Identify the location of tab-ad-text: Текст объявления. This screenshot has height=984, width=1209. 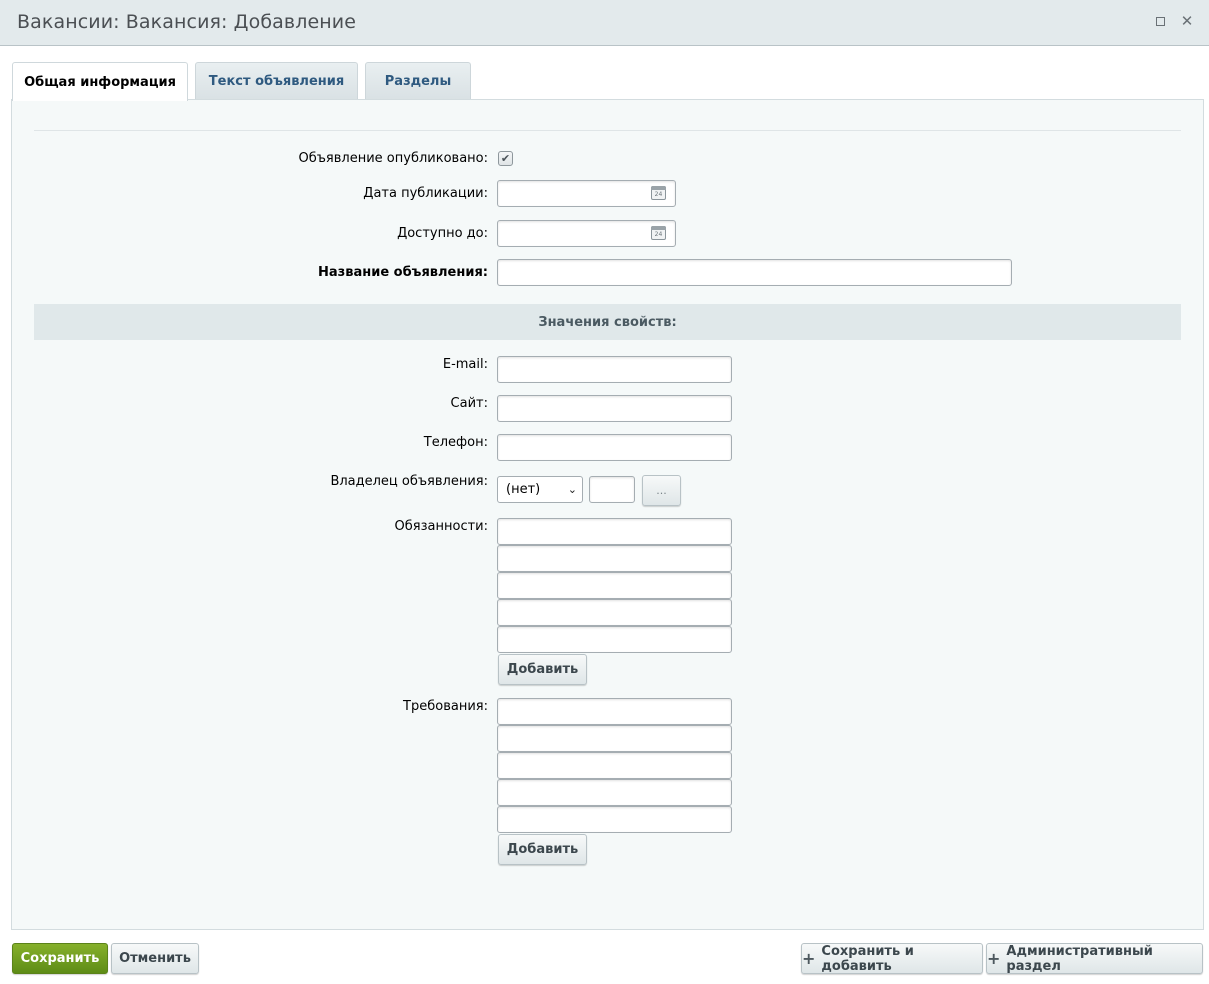
(276, 81).